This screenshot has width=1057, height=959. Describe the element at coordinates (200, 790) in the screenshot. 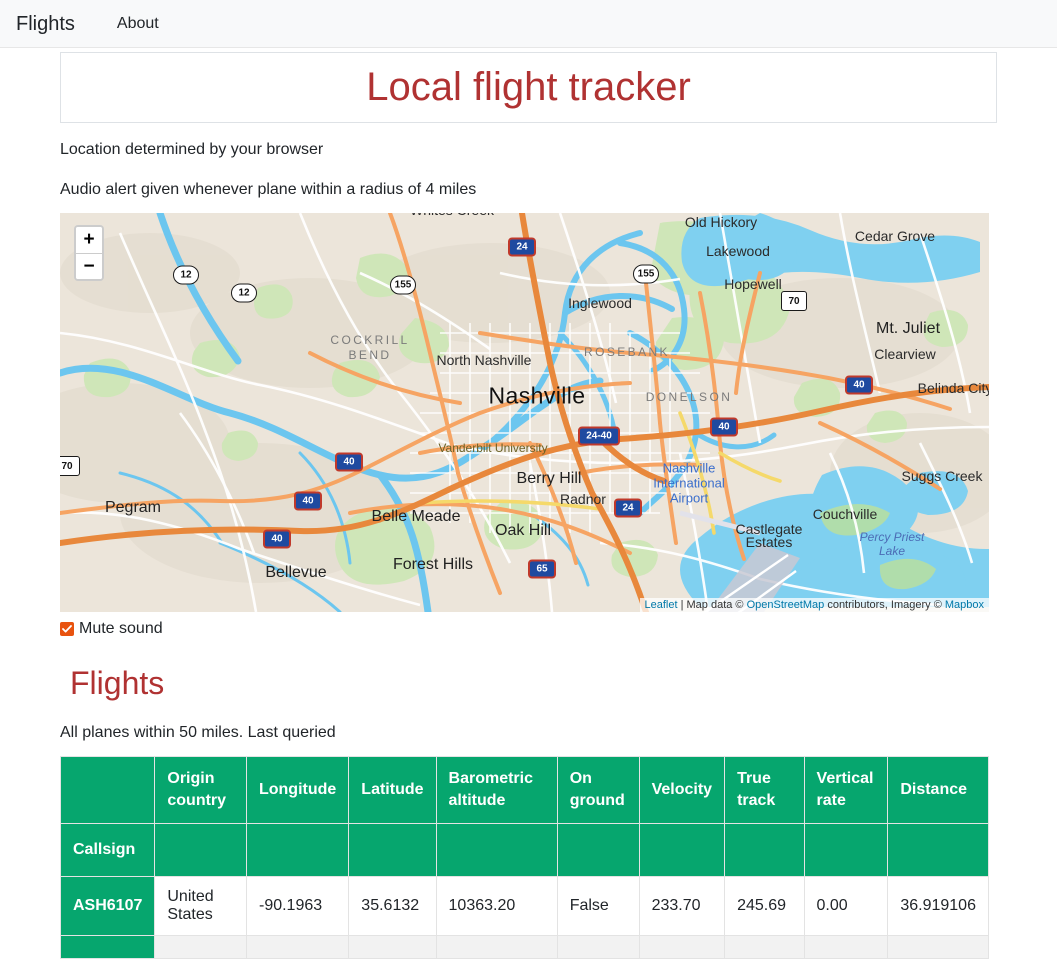

I see `th-origin-country: Origin country` at that location.